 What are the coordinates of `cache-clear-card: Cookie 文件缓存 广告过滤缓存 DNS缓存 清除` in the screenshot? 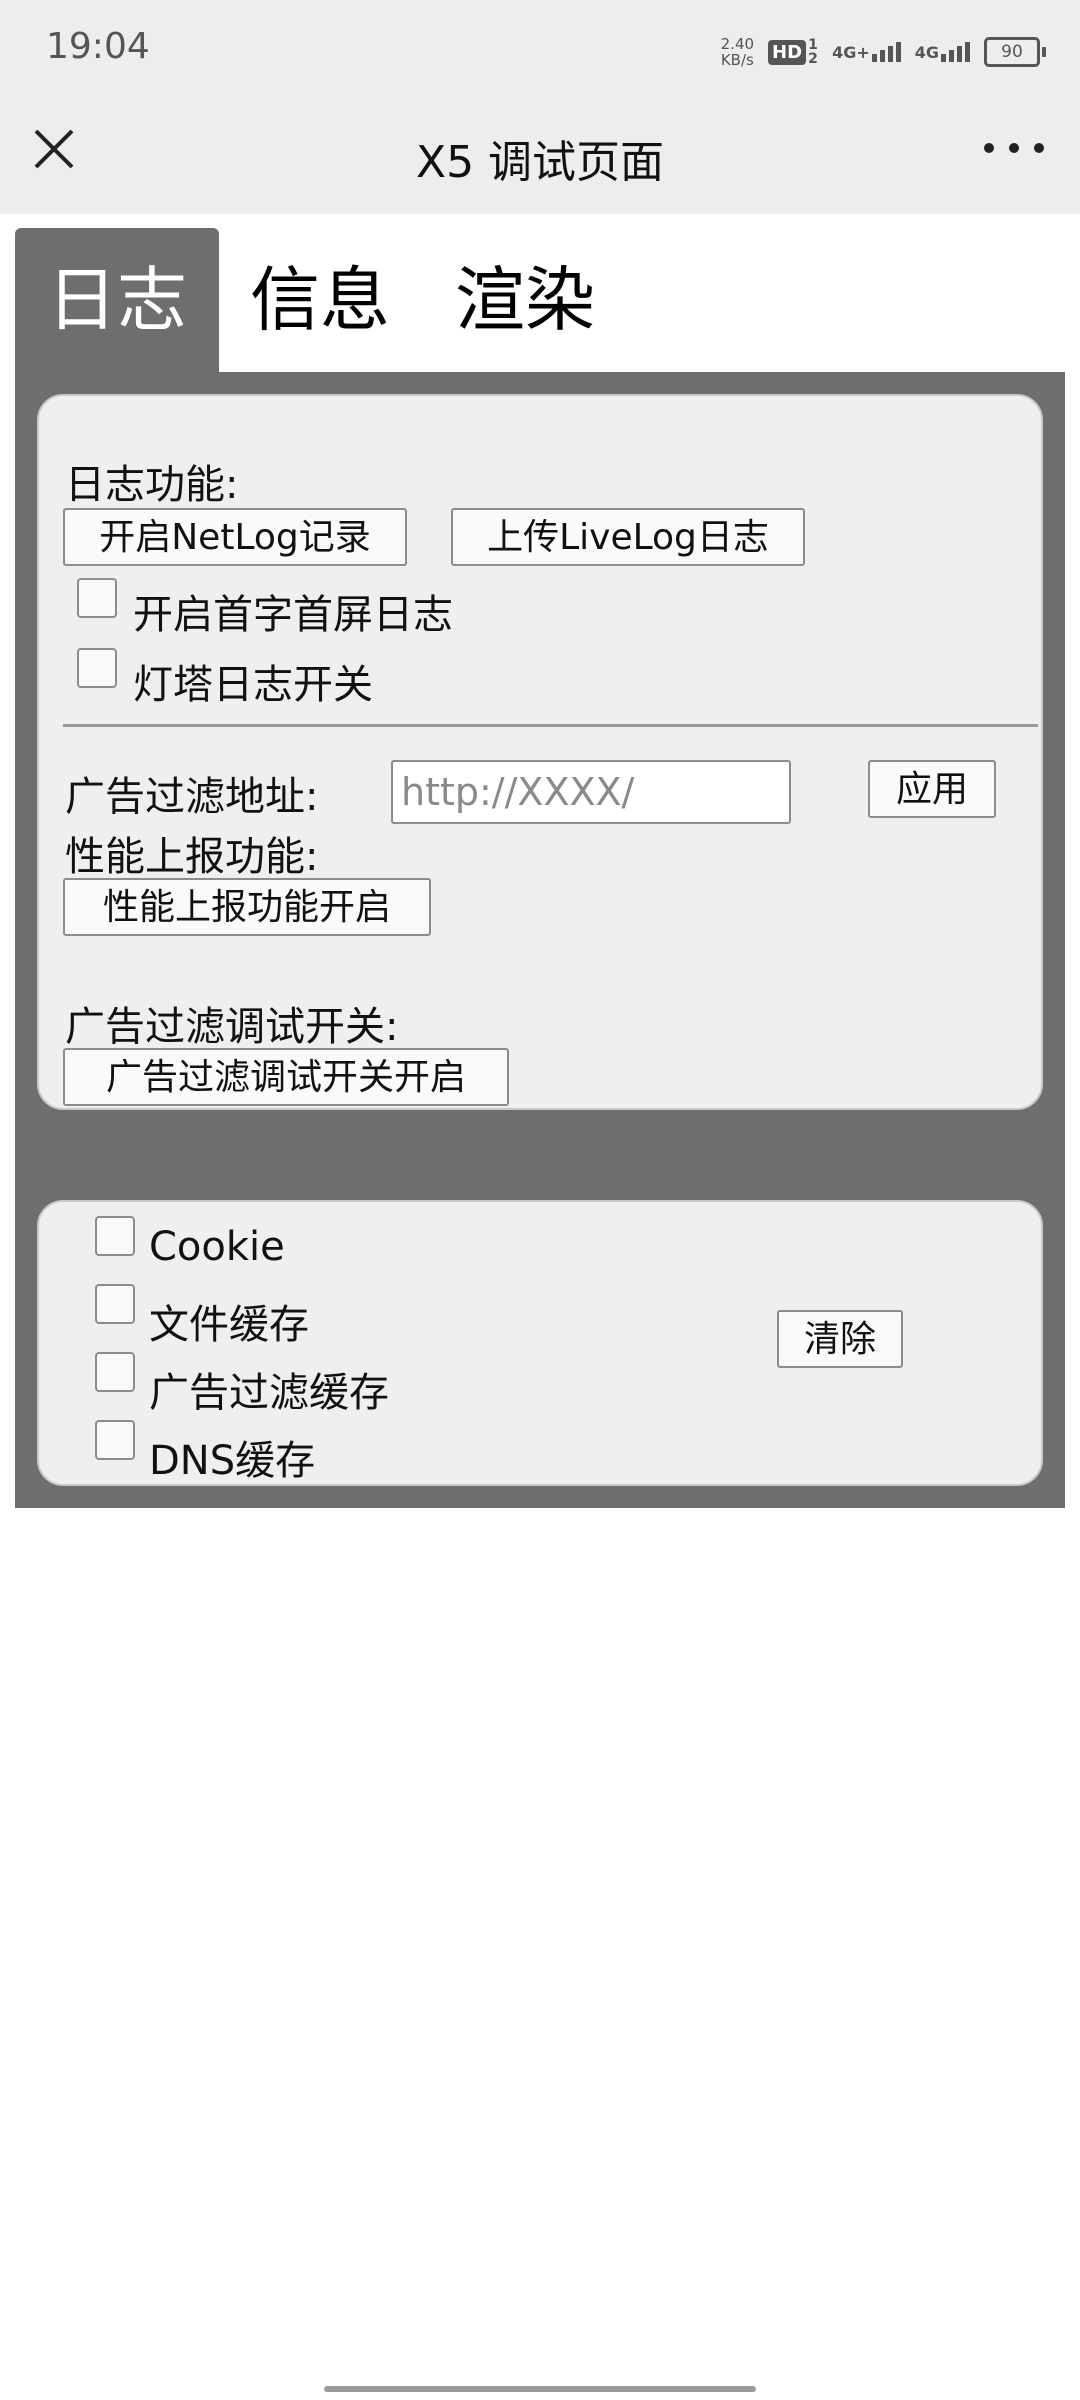 It's located at (540, 1343).